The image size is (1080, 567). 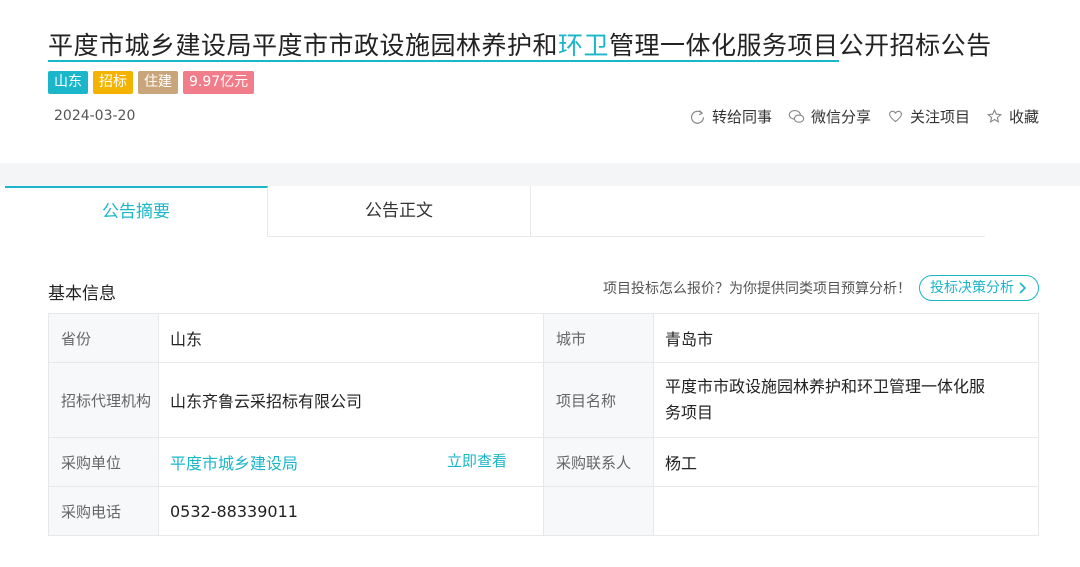 I want to click on action-bar: 转给同事 微信分享 关注项目 收藏, so click(x=864, y=116).